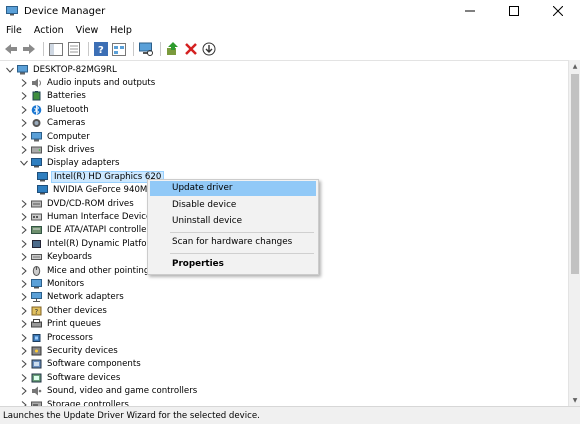  Describe the element at coordinates (78, 203) in the screenshot. I see `category-dvd-cd-rom-drives: DVD/CD-ROM drives` at that location.